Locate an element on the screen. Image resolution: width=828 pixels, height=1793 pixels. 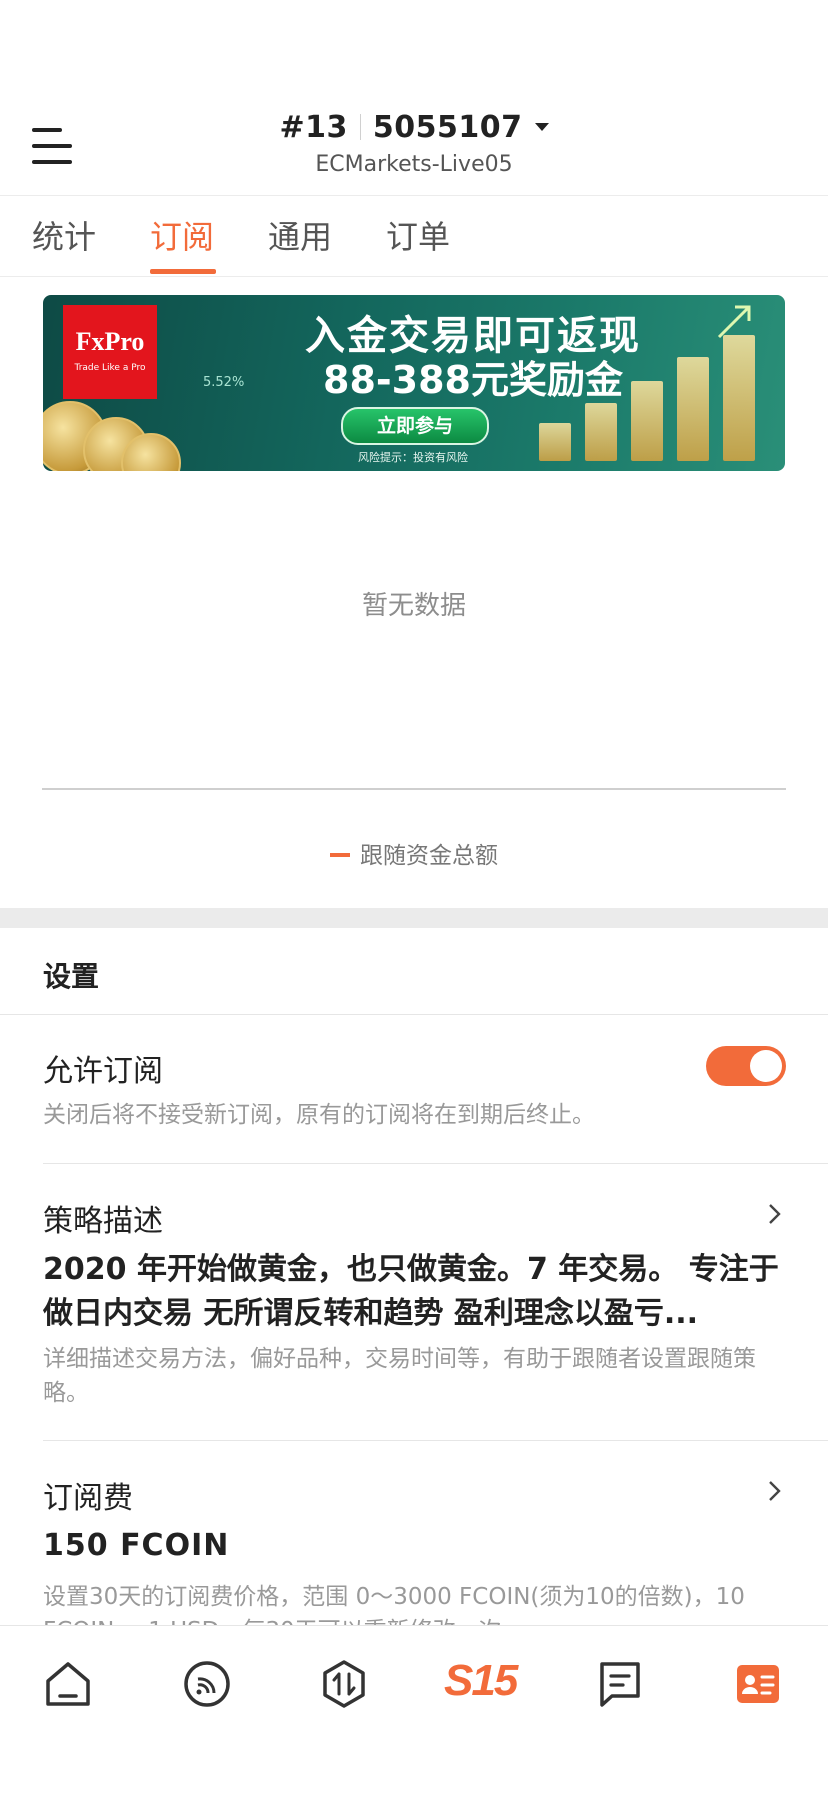
banner-cta-button: 立即参与 is located at coordinates (415, 426).